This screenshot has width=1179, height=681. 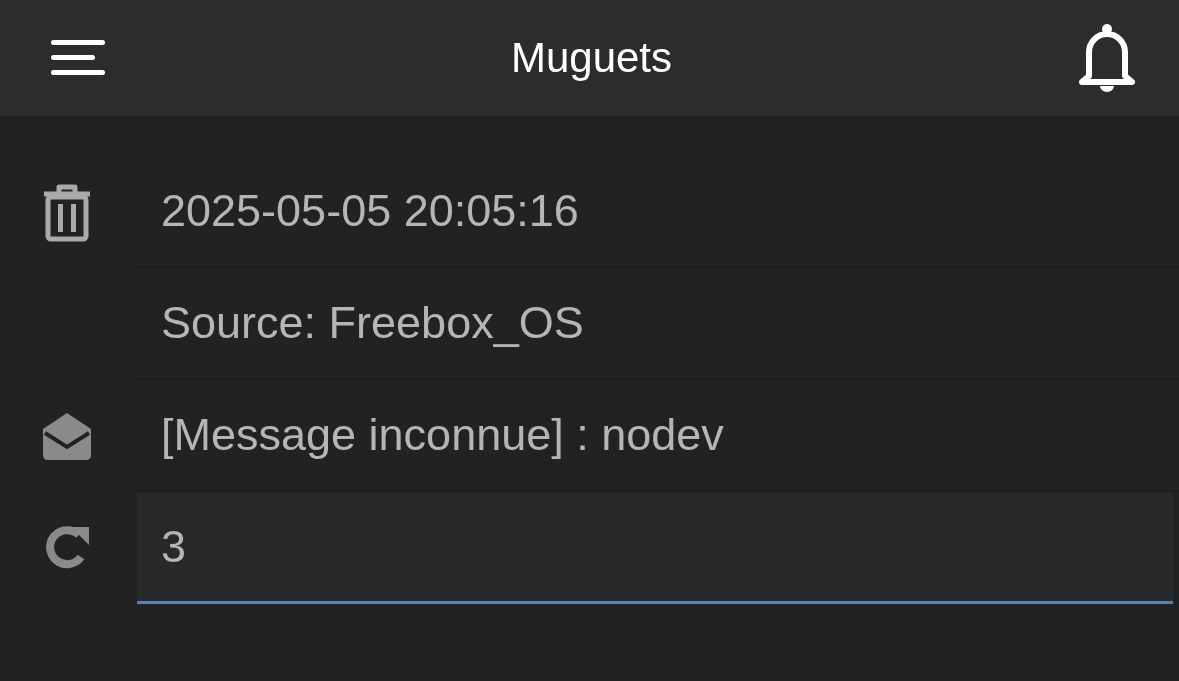 What do you see at coordinates (591, 58) in the screenshot?
I see `page-title: Muguets` at bounding box center [591, 58].